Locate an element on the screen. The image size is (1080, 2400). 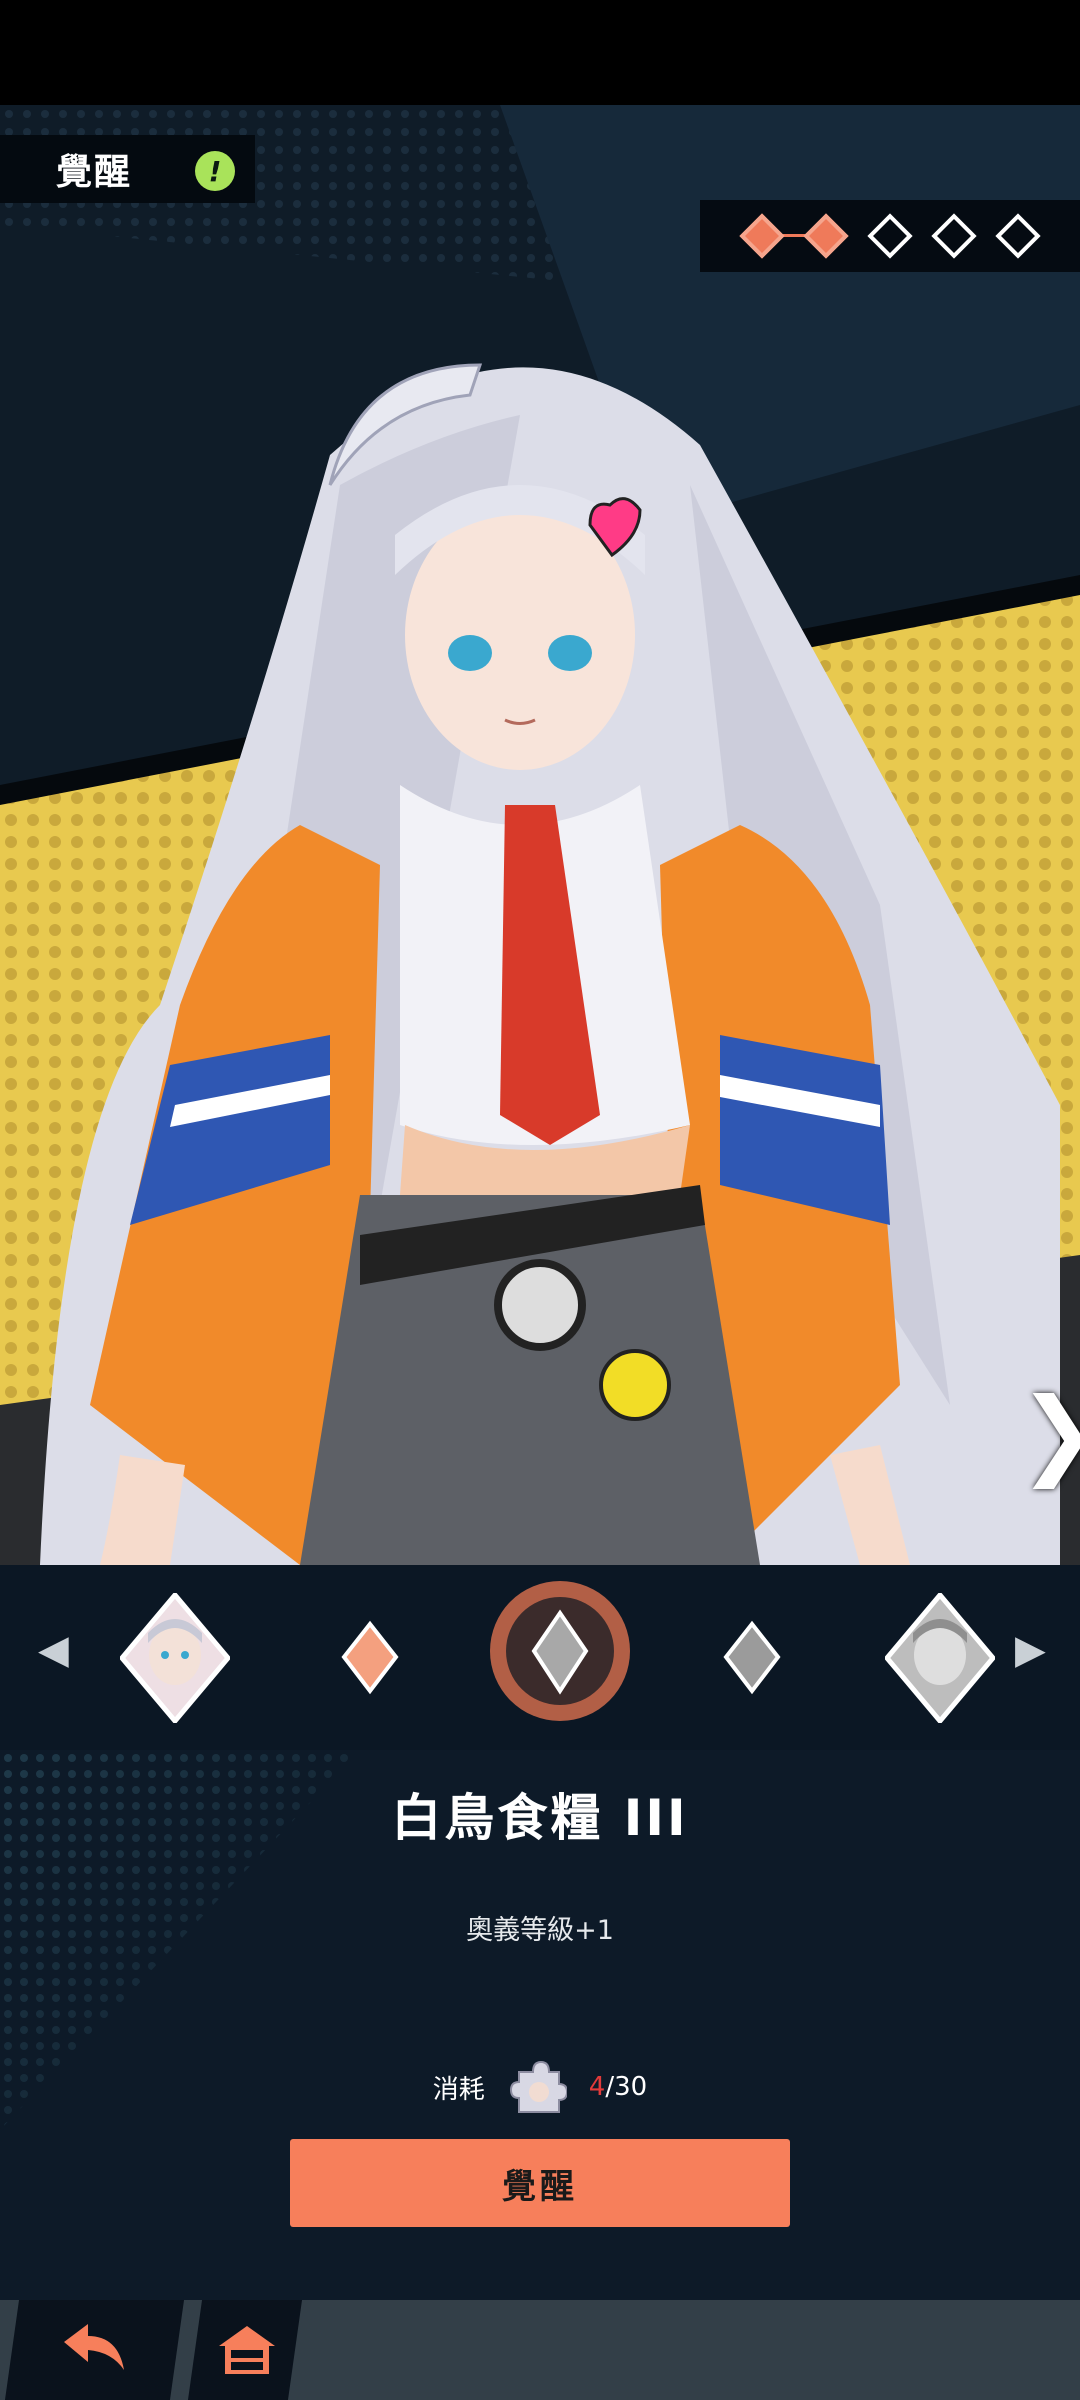
home-button is located at coordinates (245, 2350).